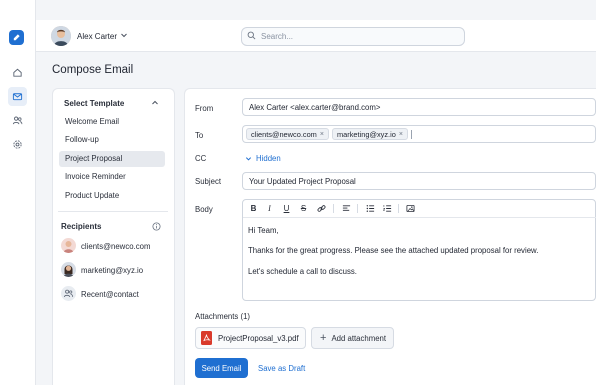  I want to click on recipient-item: Recent@contact, so click(110, 294).